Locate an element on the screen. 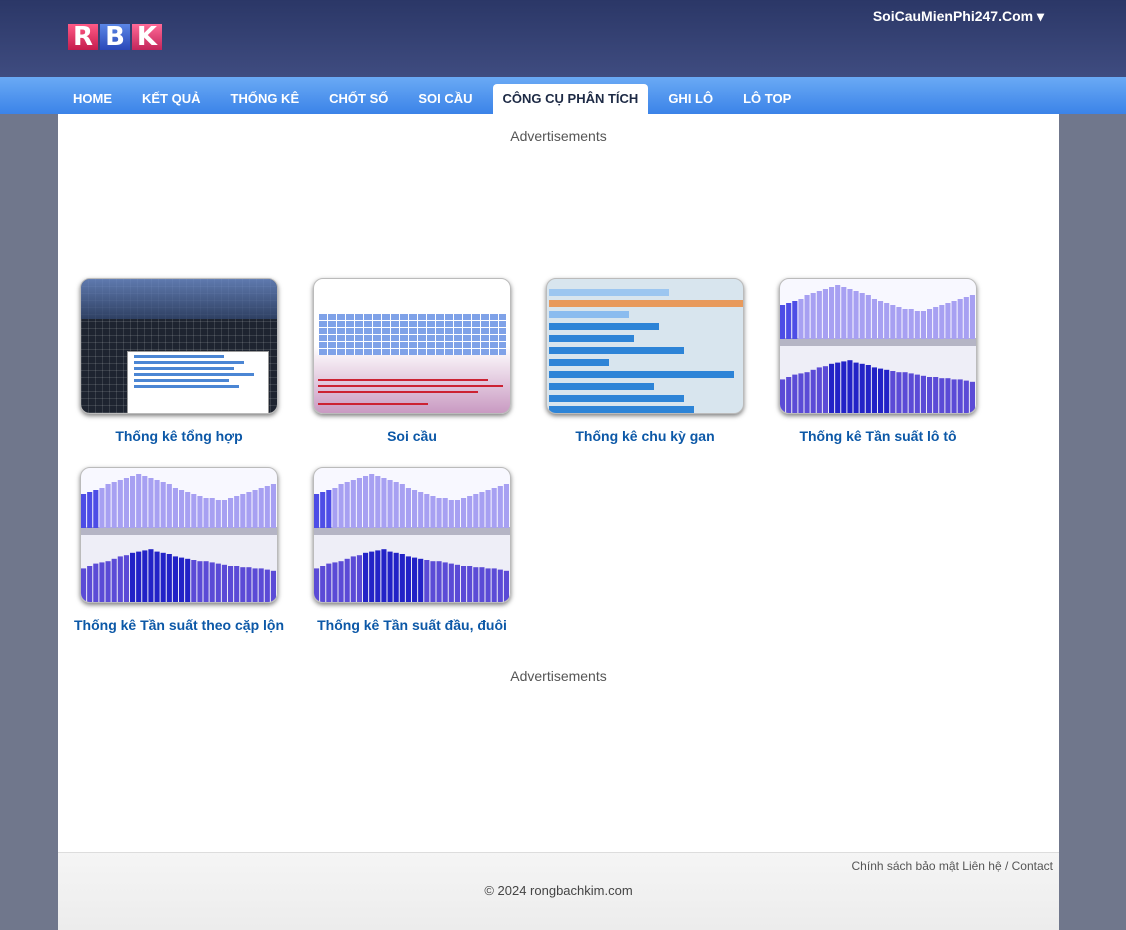  partner-site-dropdown: SoiCauMienPhi247.Com ▾ is located at coordinates (958, 16).